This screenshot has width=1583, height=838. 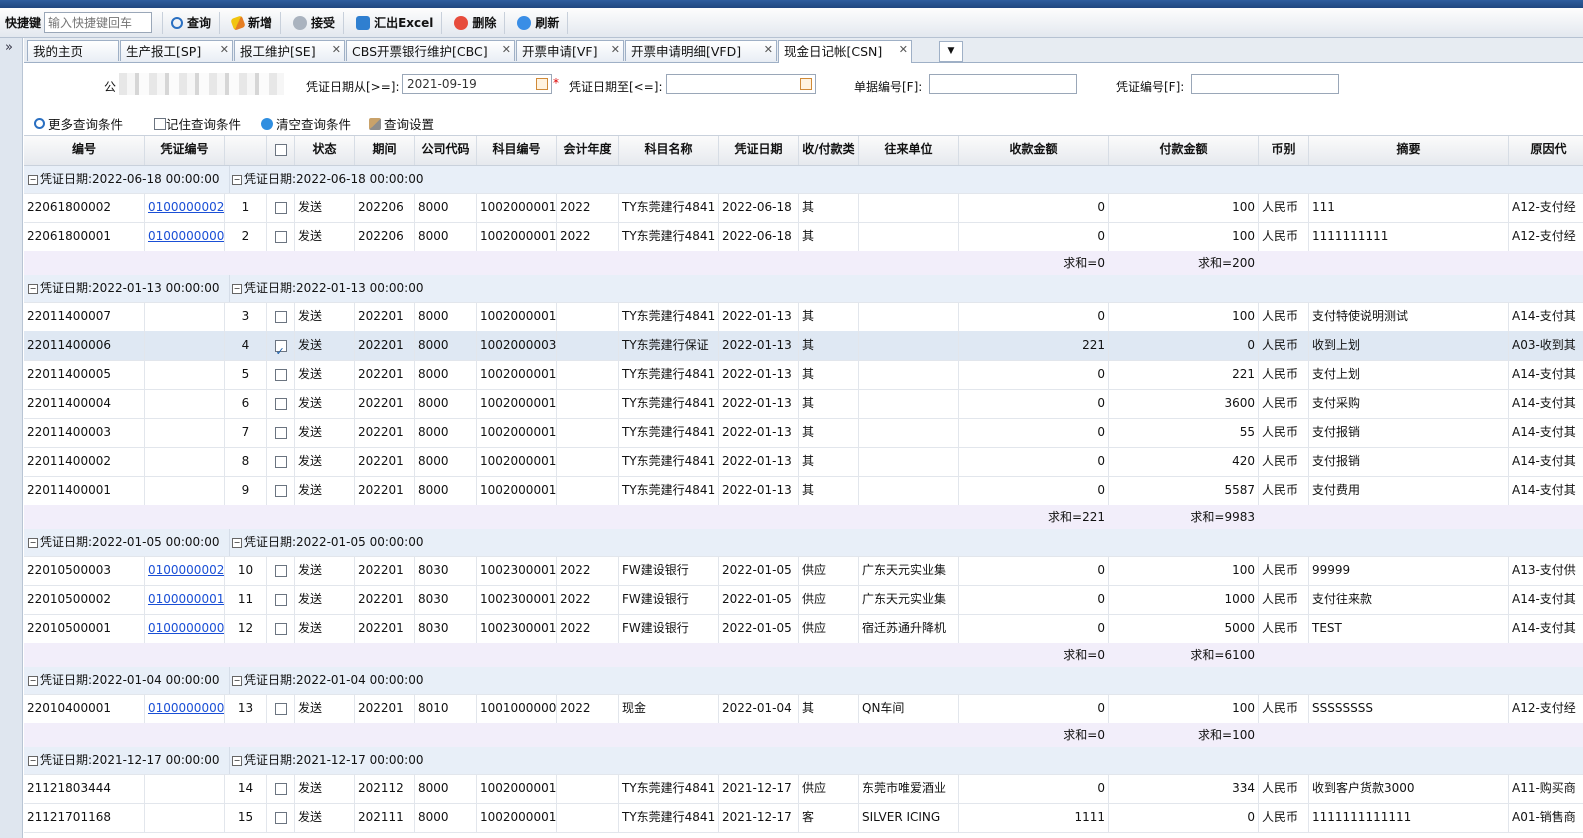 What do you see at coordinates (124, 760) in the screenshot?
I see `group-toggle: − 凭证日期:2021-12-17 00:00:00` at bounding box center [124, 760].